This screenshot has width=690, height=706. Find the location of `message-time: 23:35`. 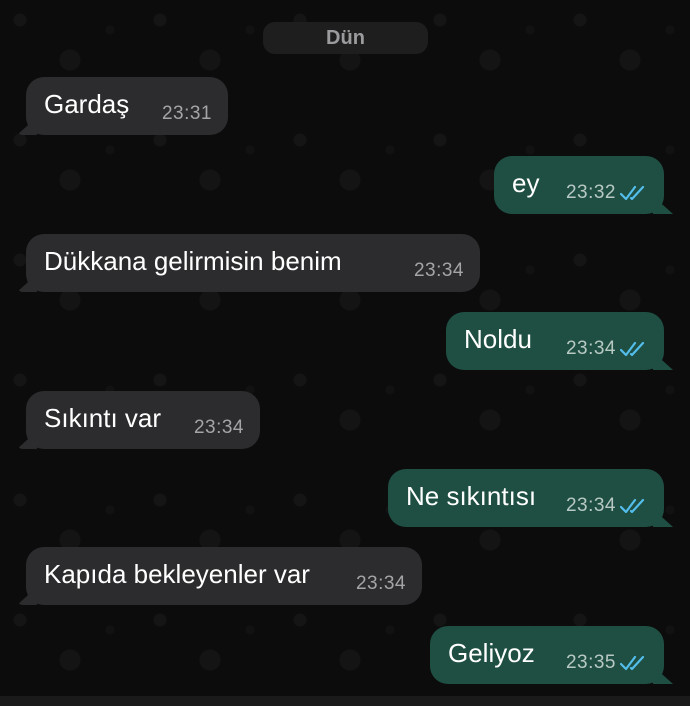

message-time: 23:35 is located at coordinates (590, 662).